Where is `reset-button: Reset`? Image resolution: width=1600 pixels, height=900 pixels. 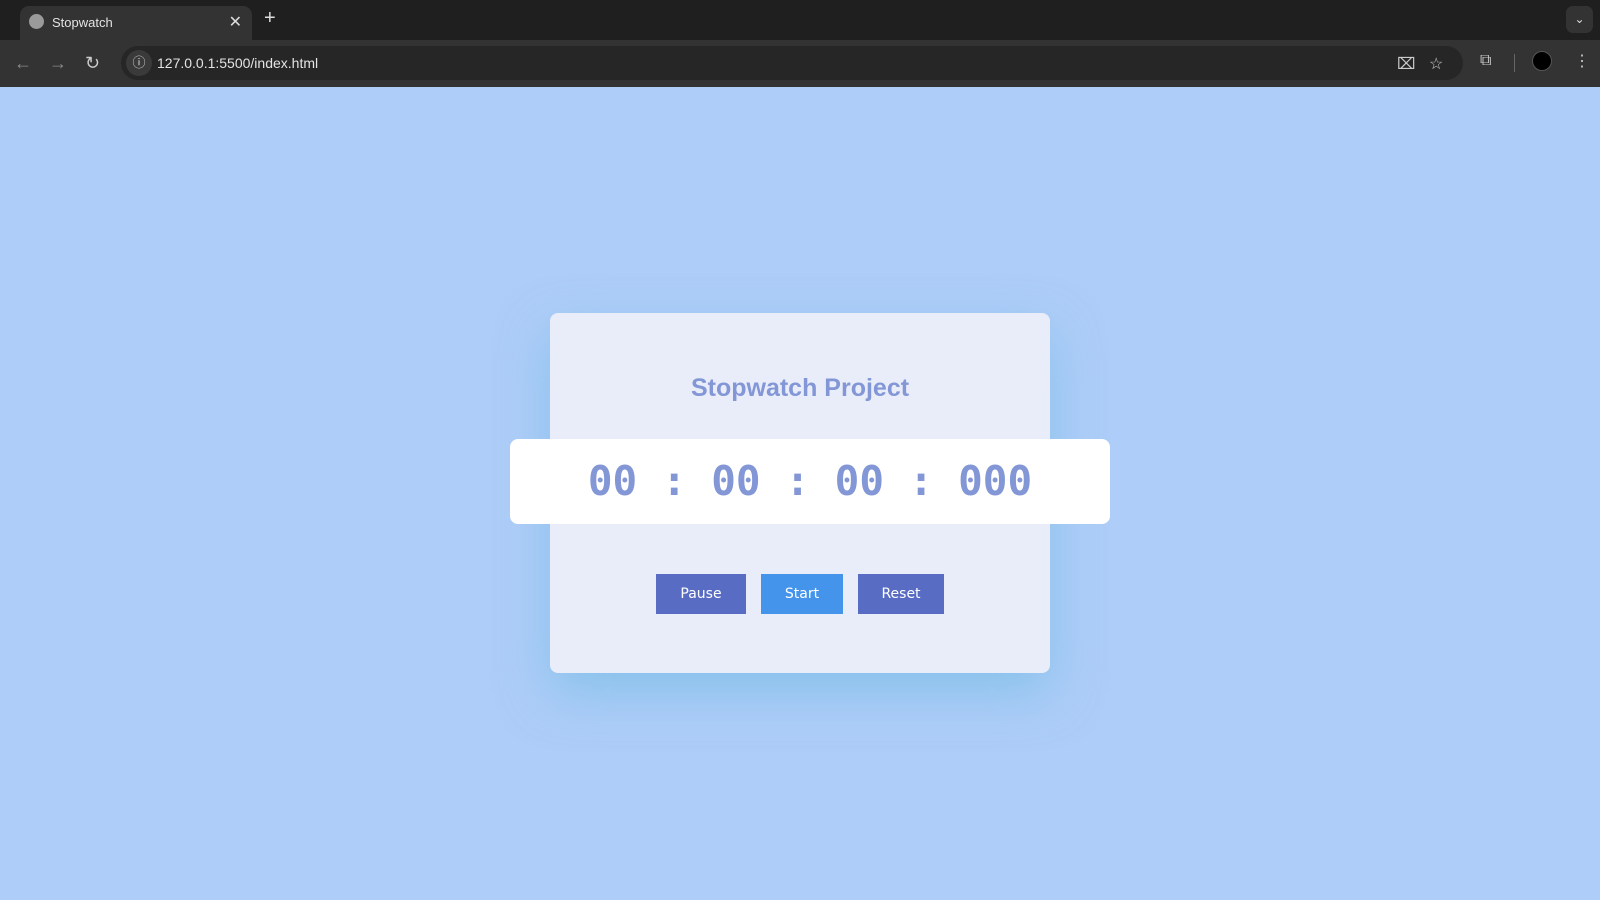
reset-button: Reset is located at coordinates (901, 594).